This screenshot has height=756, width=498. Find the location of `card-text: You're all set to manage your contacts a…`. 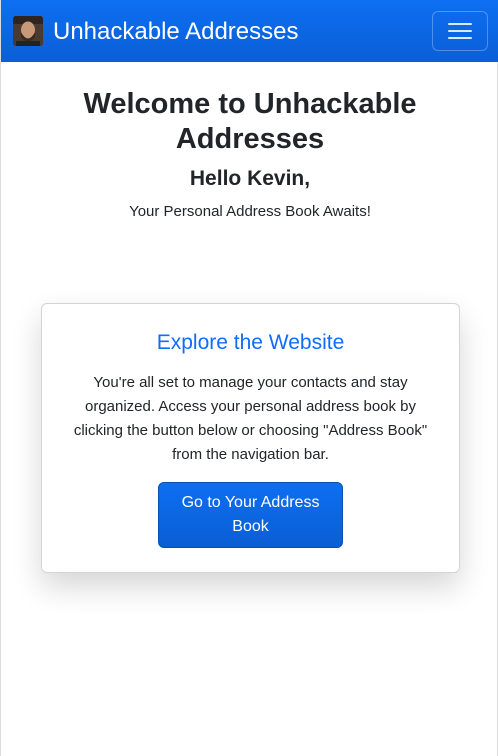

card-text: You're all set to manage your contacts a… is located at coordinates (250, 418).